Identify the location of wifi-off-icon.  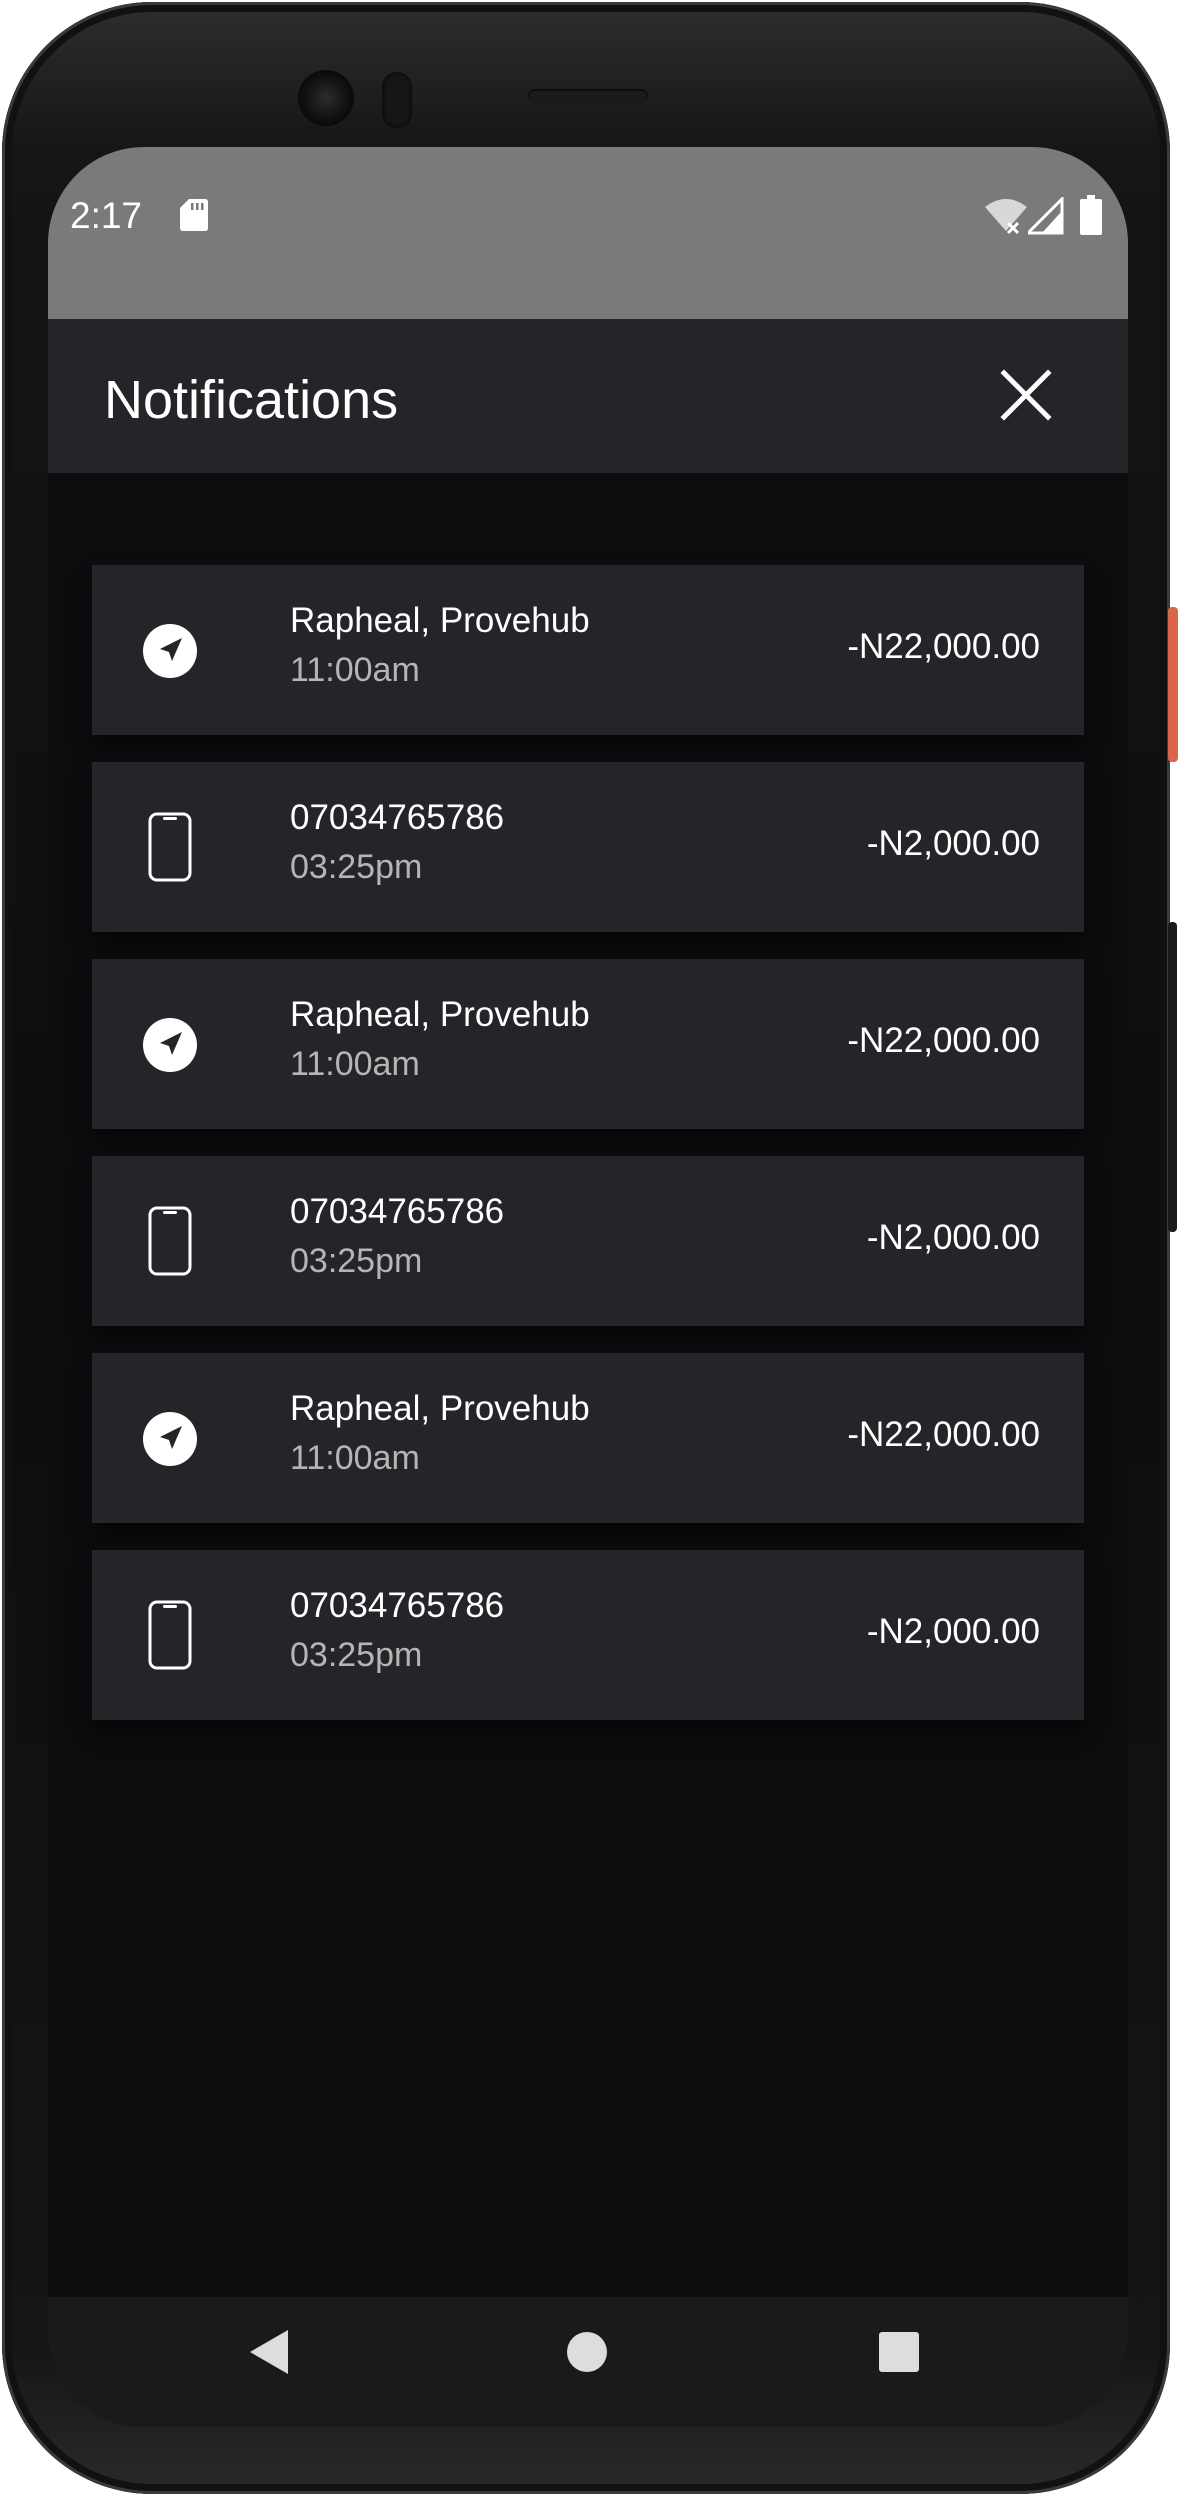
(1006, 217).